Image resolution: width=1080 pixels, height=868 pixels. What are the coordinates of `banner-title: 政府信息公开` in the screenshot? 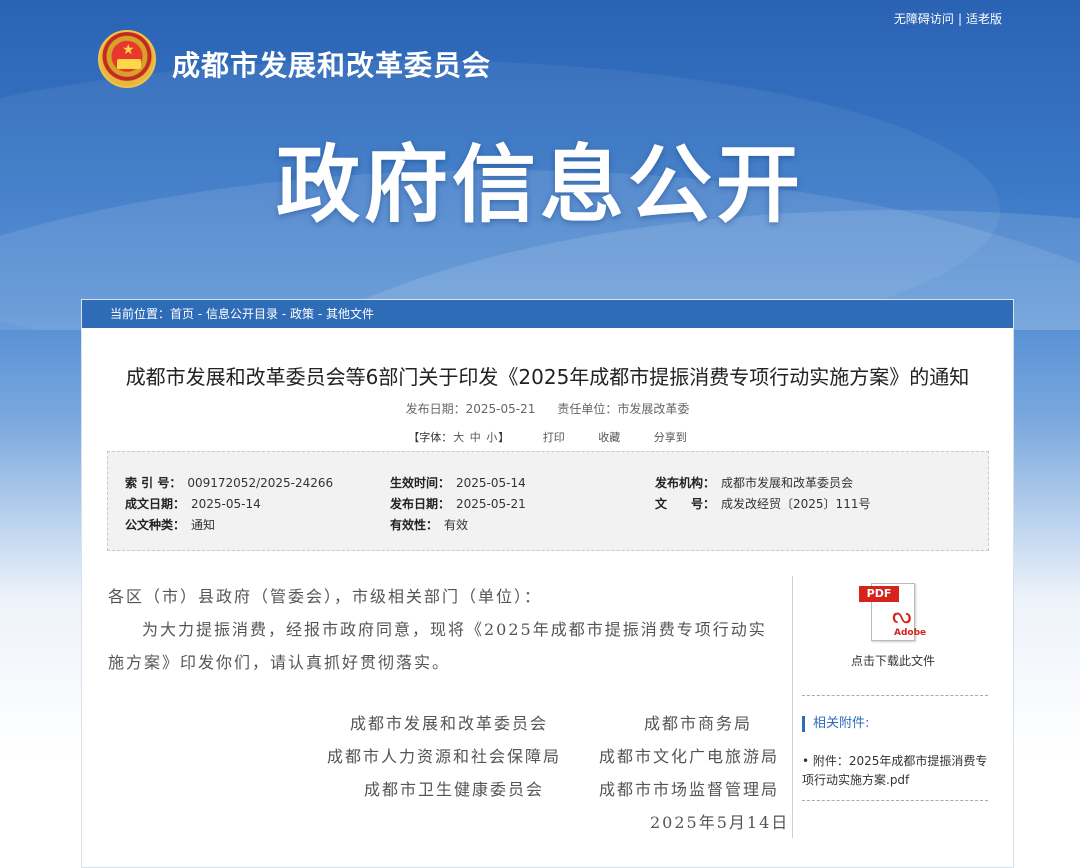 It's located at (539, 185).